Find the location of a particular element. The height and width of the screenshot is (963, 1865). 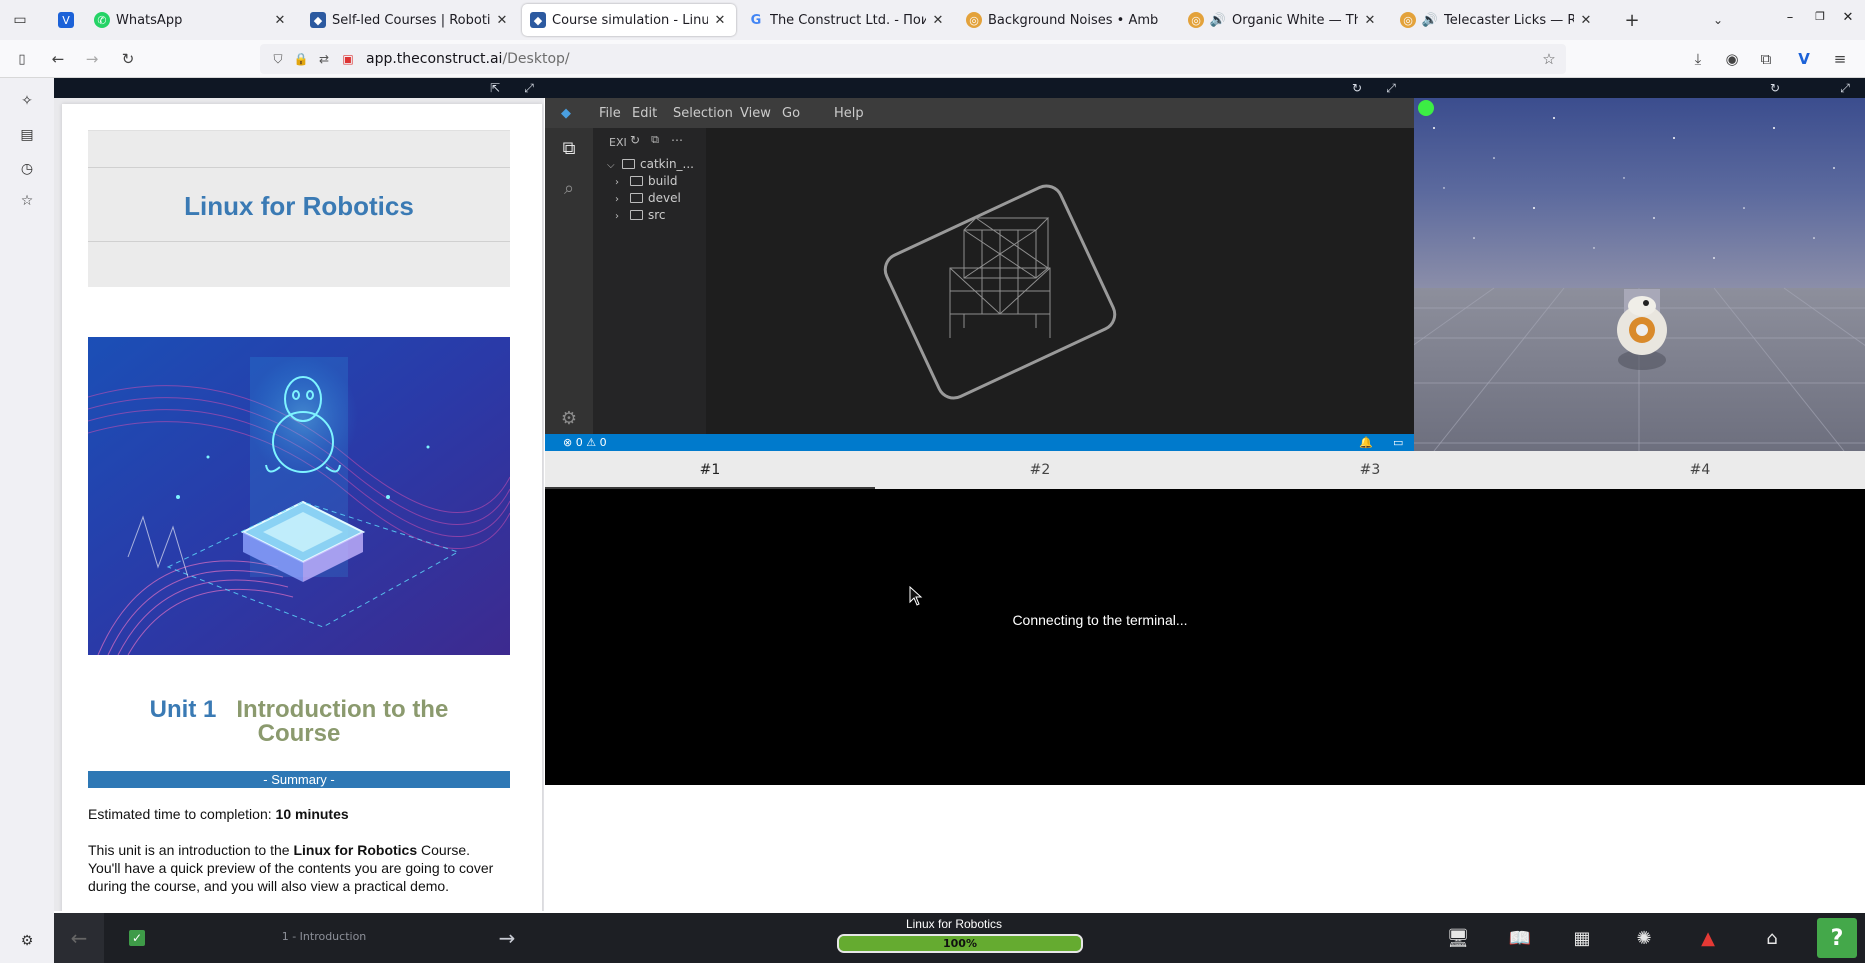

url-text: app.theconstruct.ai/Desktop/ is located at coordinates (468, 59).